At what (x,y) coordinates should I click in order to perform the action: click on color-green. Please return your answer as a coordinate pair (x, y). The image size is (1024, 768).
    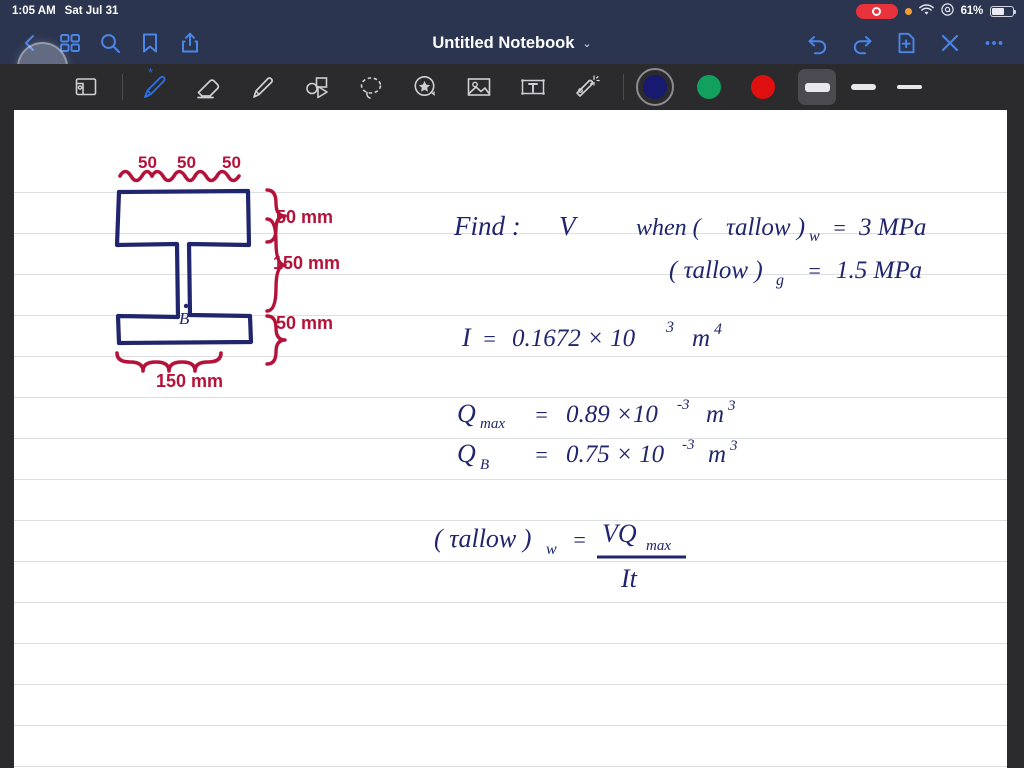
    Looking at the image, I should click on (709, 87).